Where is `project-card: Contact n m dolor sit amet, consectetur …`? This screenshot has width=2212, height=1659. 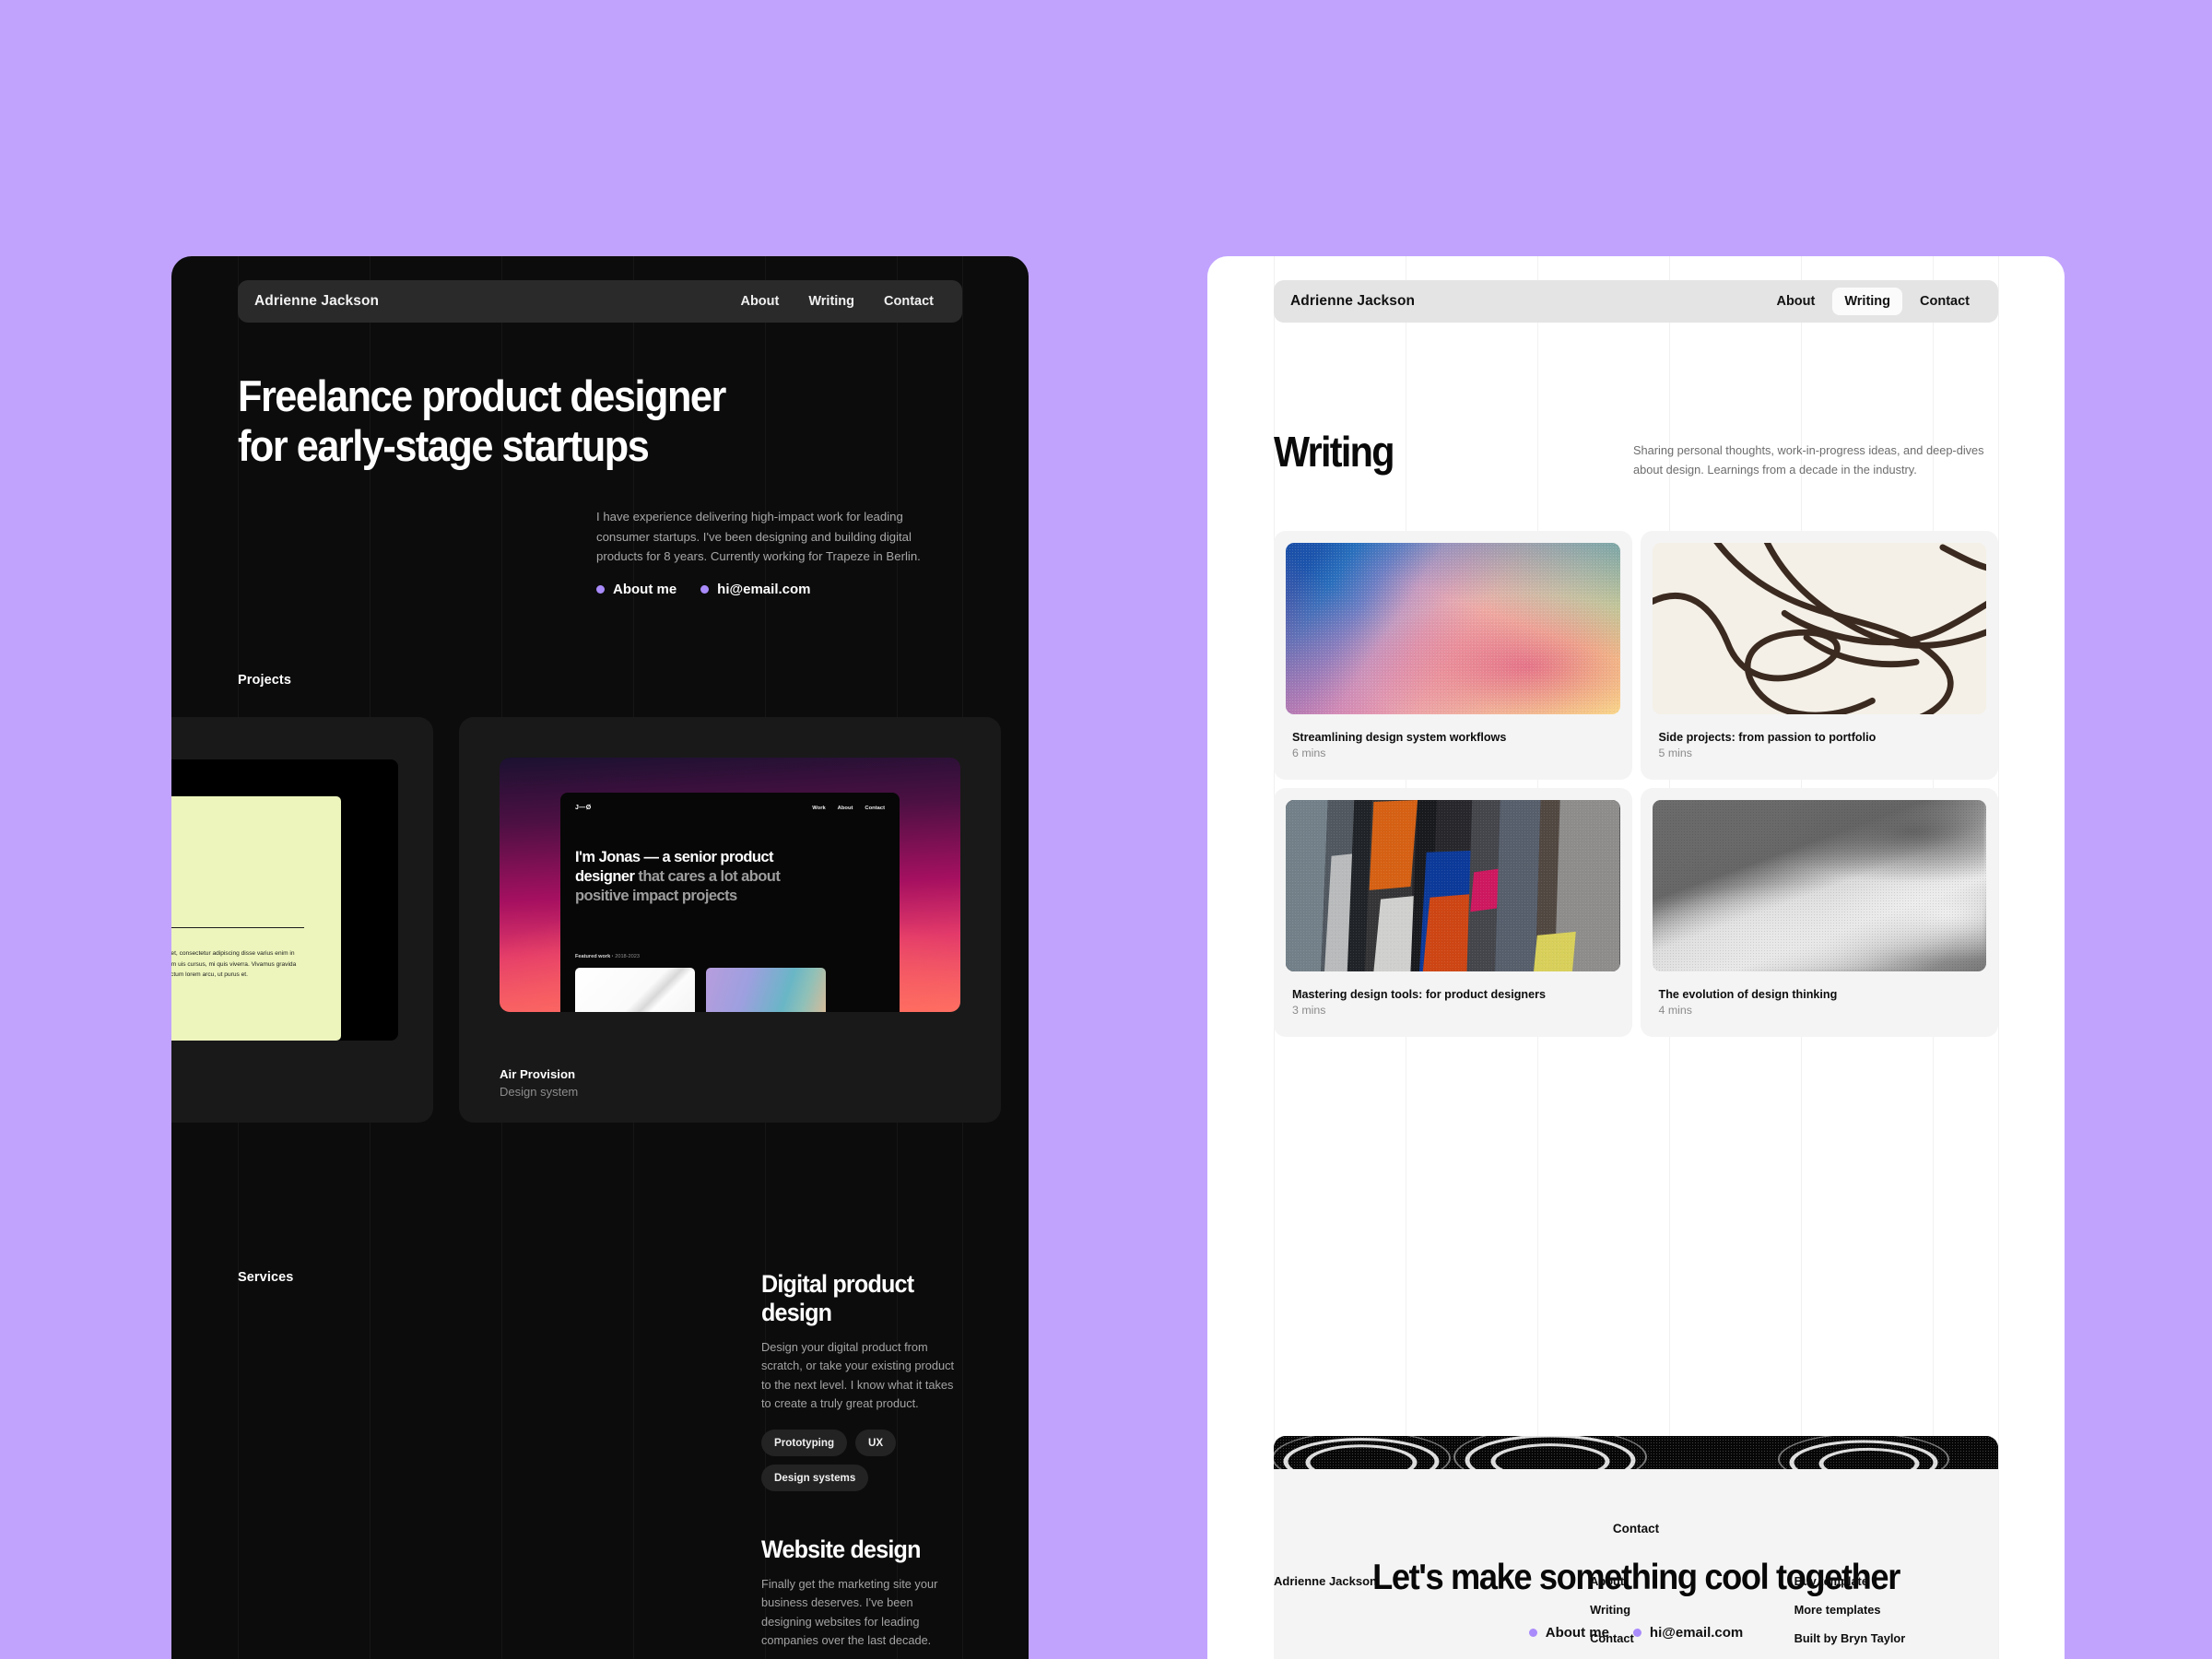 project-card: Contact n m dolor sit amet, consectetur … is located at coordinates (302, 920).